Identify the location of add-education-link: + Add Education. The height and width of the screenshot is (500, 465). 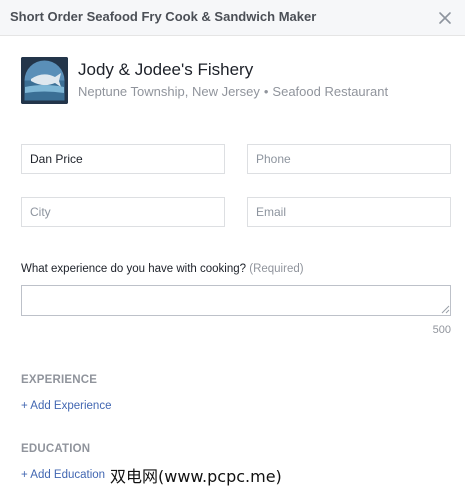
(63, 475).